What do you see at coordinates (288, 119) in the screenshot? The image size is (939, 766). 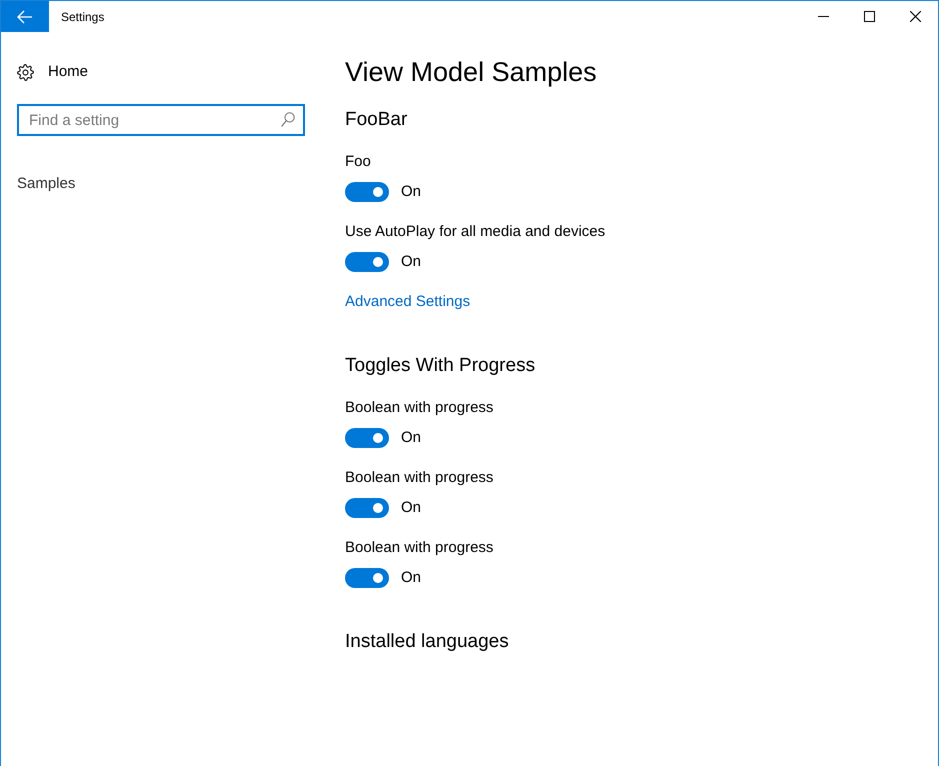 I see `search-icon` at bounding box center [288, 119].